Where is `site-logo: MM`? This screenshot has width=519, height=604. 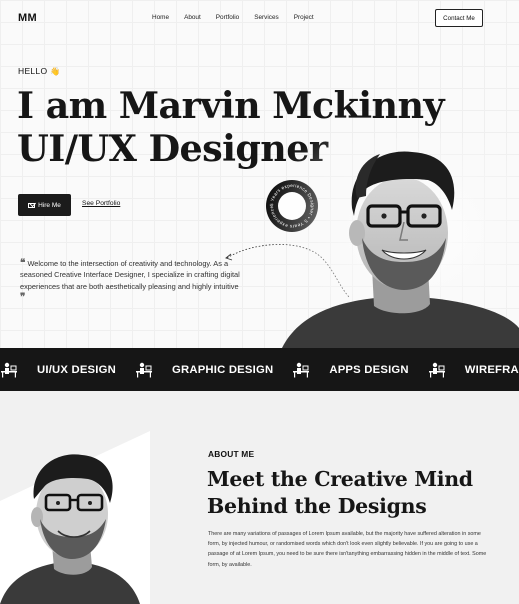
site-logo: MM is located at coordinates (27, 18).